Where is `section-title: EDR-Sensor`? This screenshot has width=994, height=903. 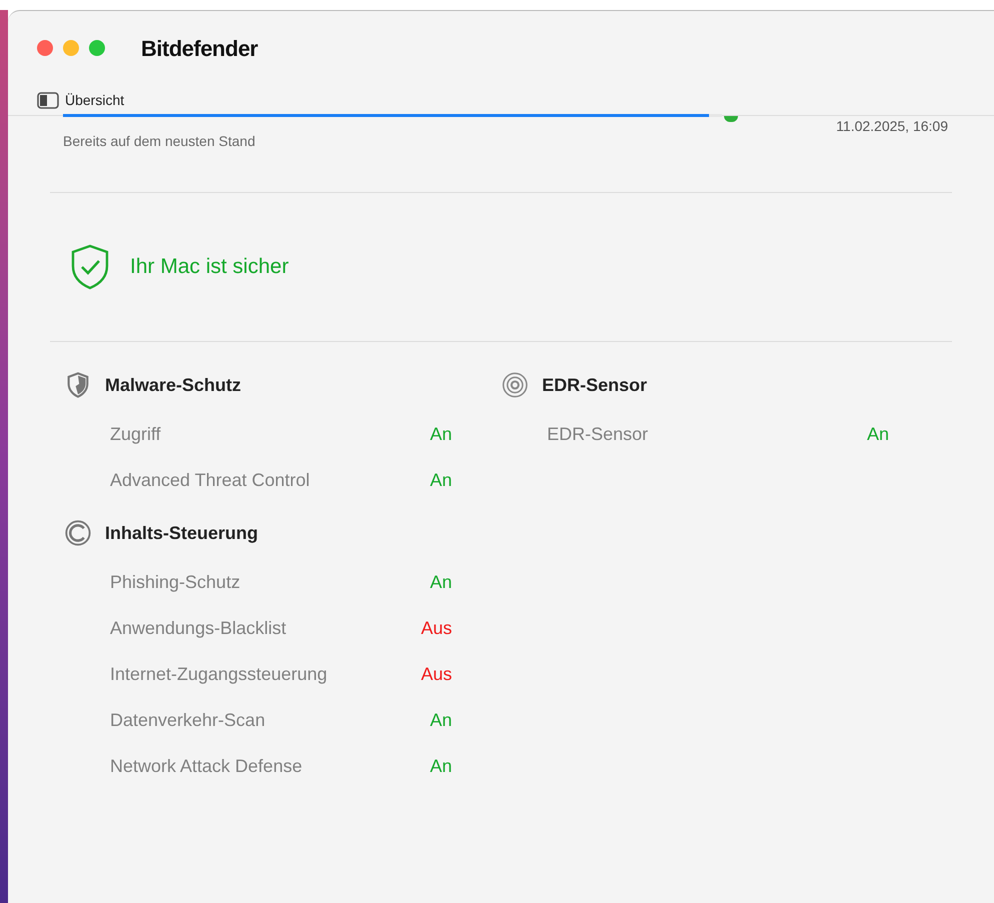
section-title: EDR-Sensor is located at coordinates (595, 385).